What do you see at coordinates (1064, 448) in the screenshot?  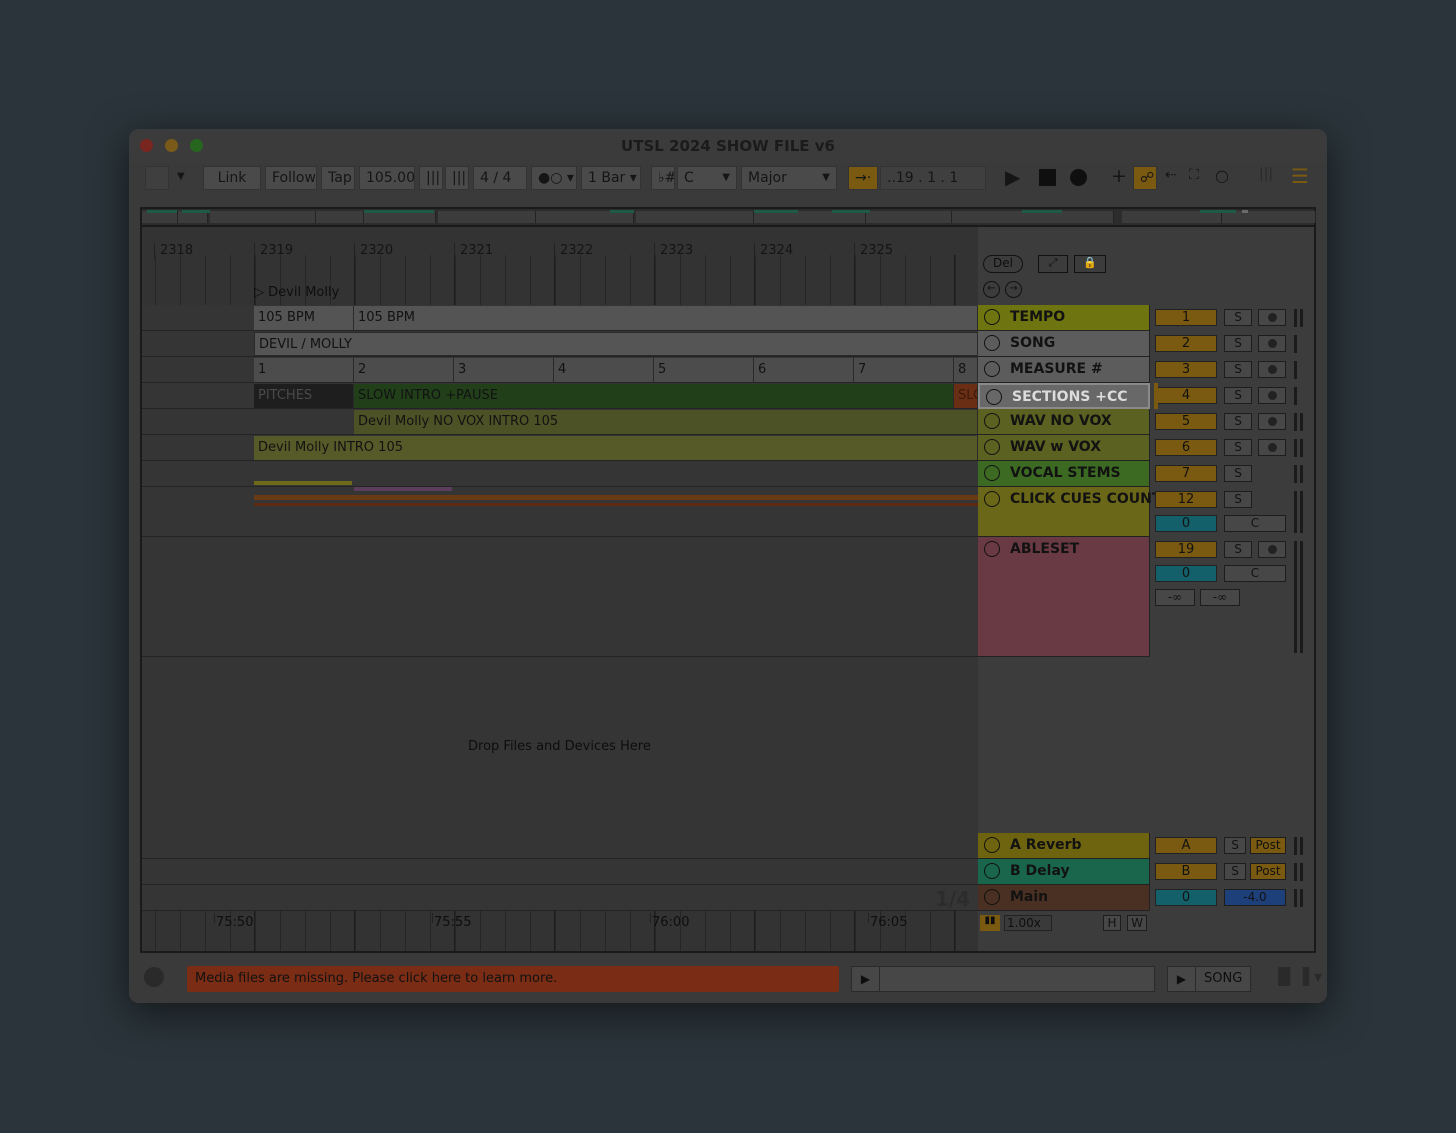 I see `track-header-wav-w-vox: WAV w VOX` at bounding box center [1064, 448].